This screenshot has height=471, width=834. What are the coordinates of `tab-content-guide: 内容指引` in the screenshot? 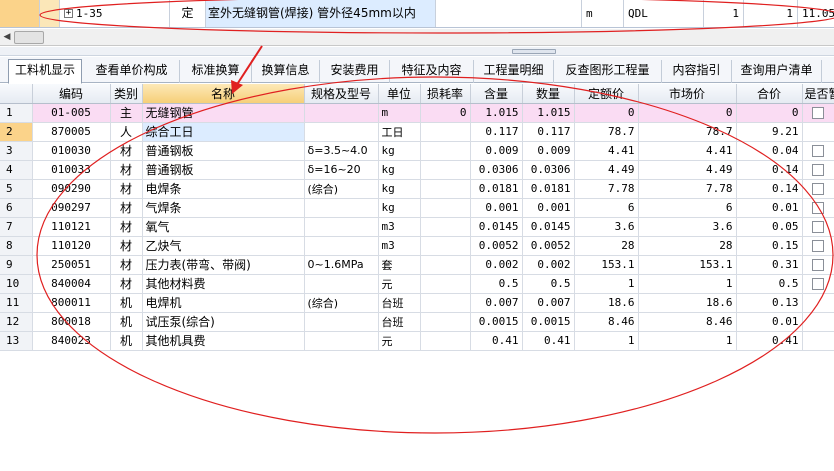 It's located at (697, 71).